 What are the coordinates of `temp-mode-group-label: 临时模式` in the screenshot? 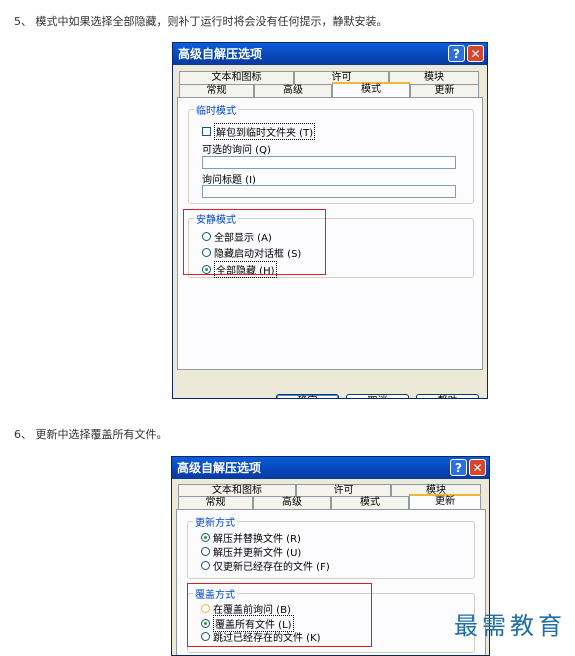 It's located at (216, 109).